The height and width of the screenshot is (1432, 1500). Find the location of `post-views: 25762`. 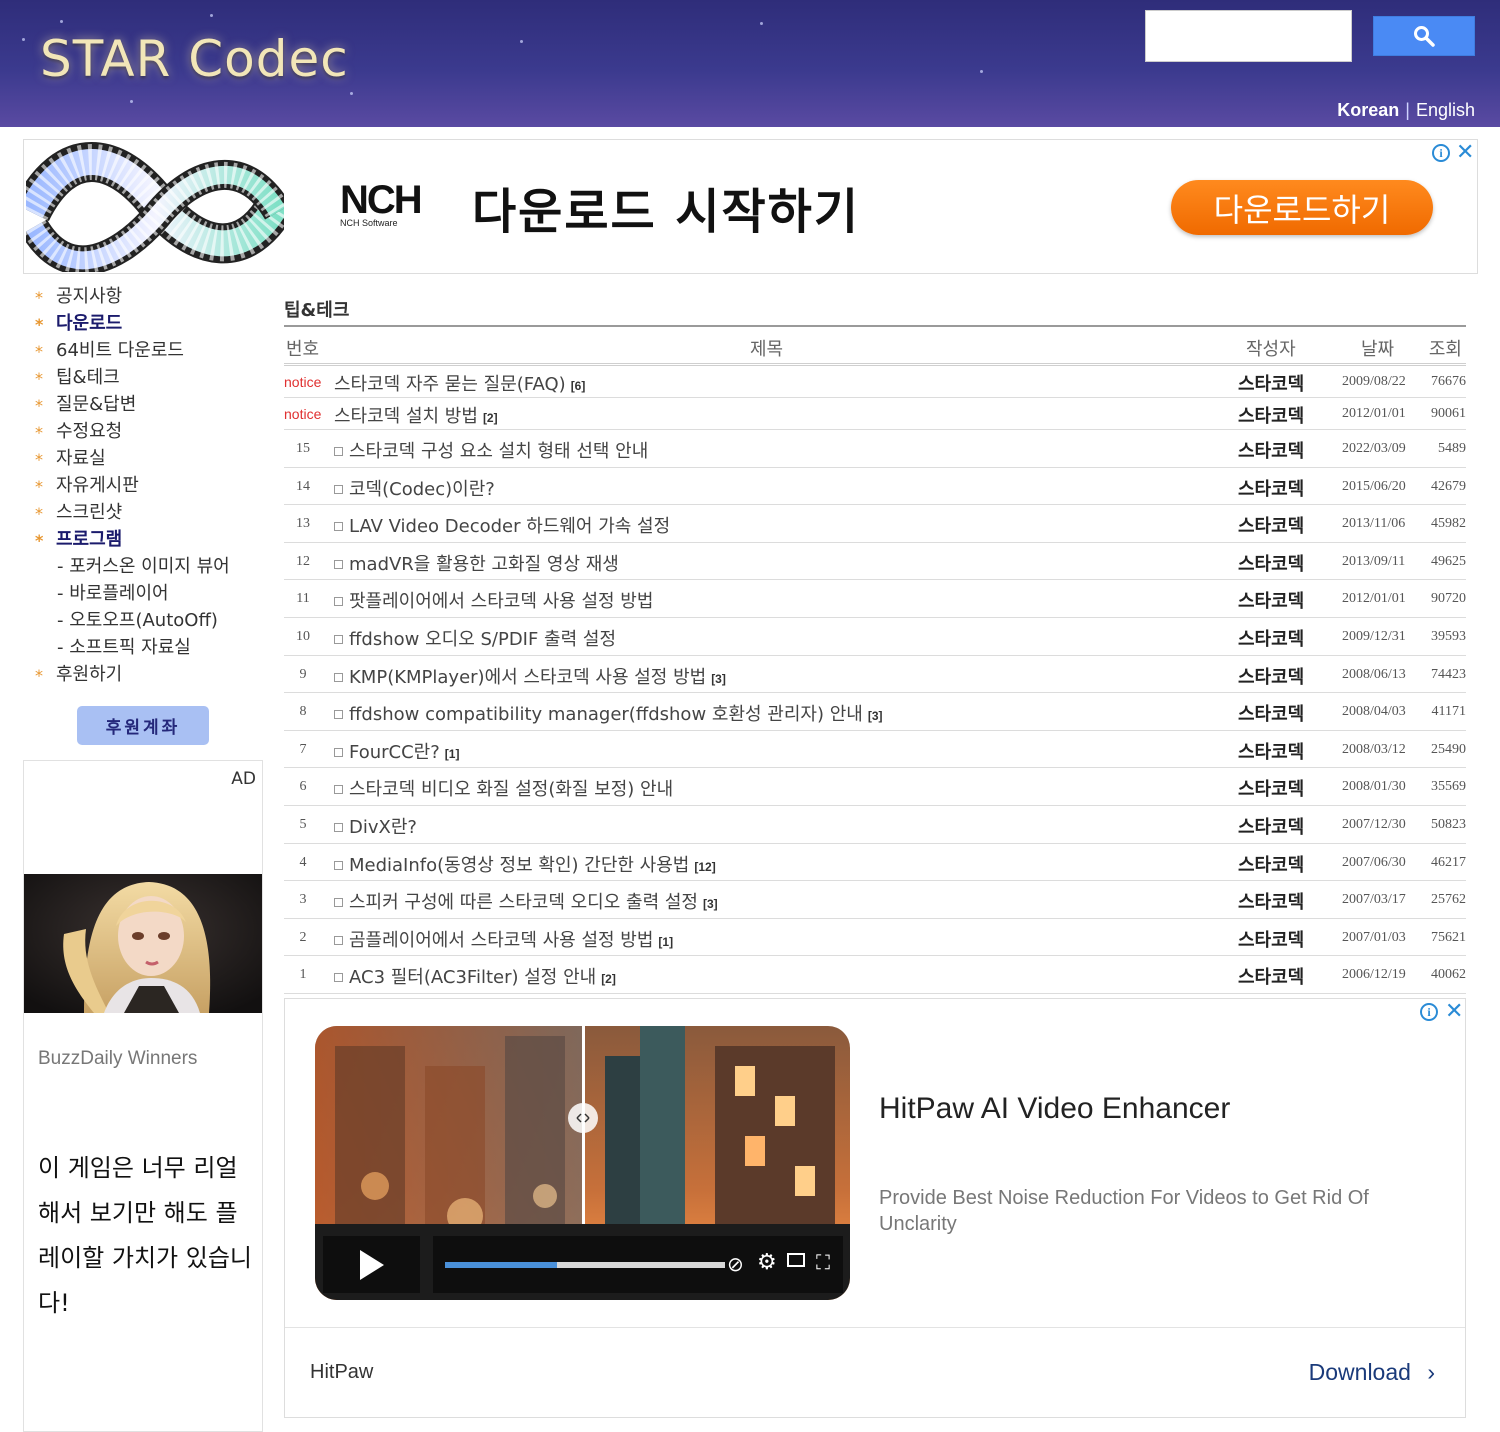

post-views: 25762 is located at coordinates (1448, 900).